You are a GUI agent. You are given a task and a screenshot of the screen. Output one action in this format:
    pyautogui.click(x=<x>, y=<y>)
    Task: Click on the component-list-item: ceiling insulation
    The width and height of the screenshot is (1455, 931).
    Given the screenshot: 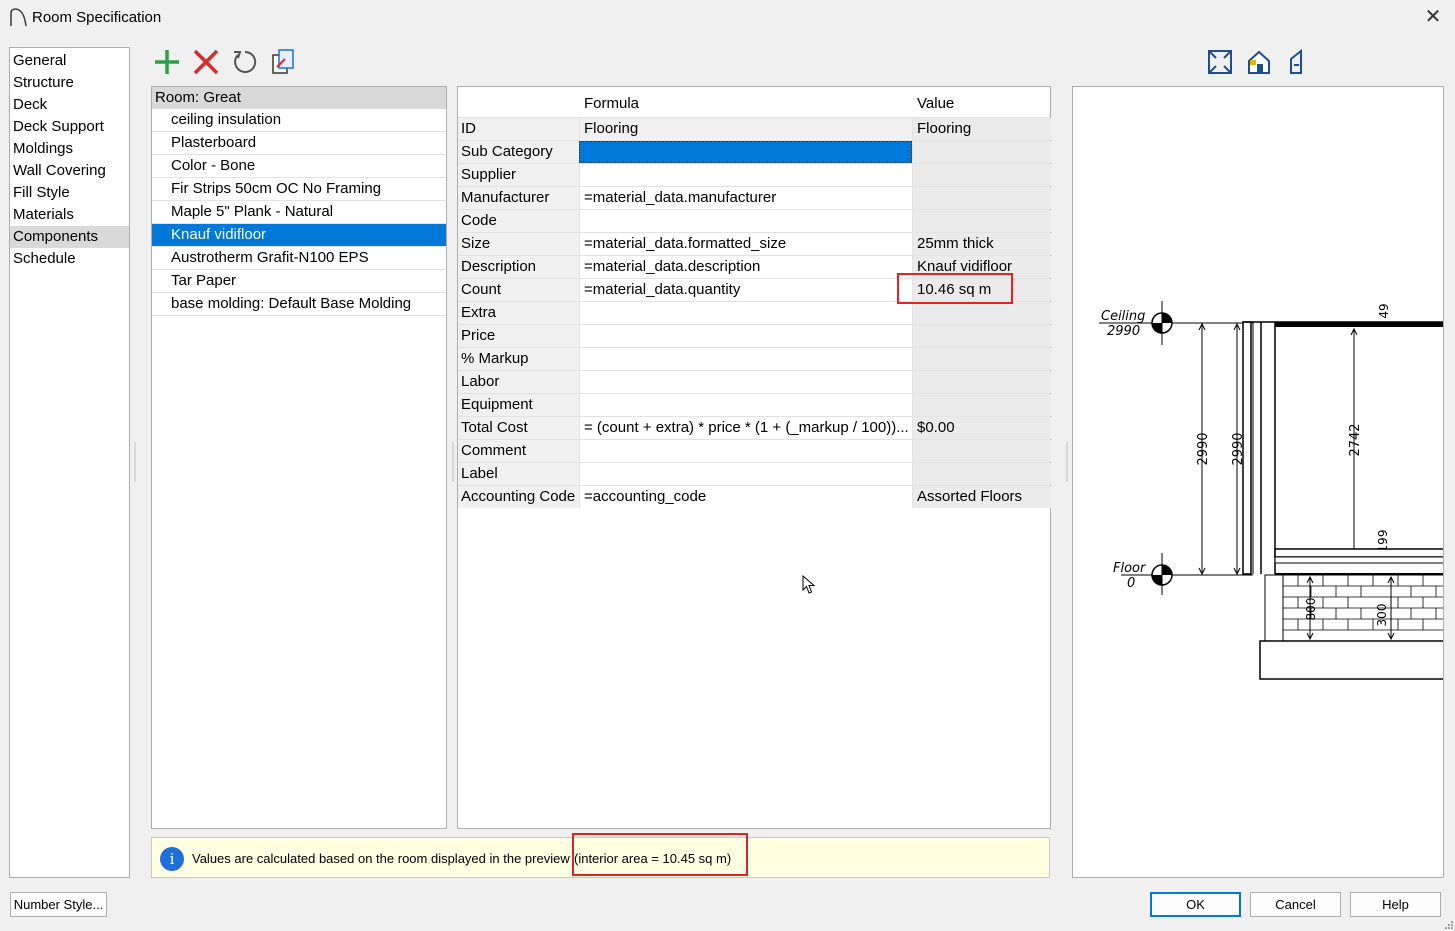 What is the action you would take?
    pyautogui.click(x=299, y=120)
    